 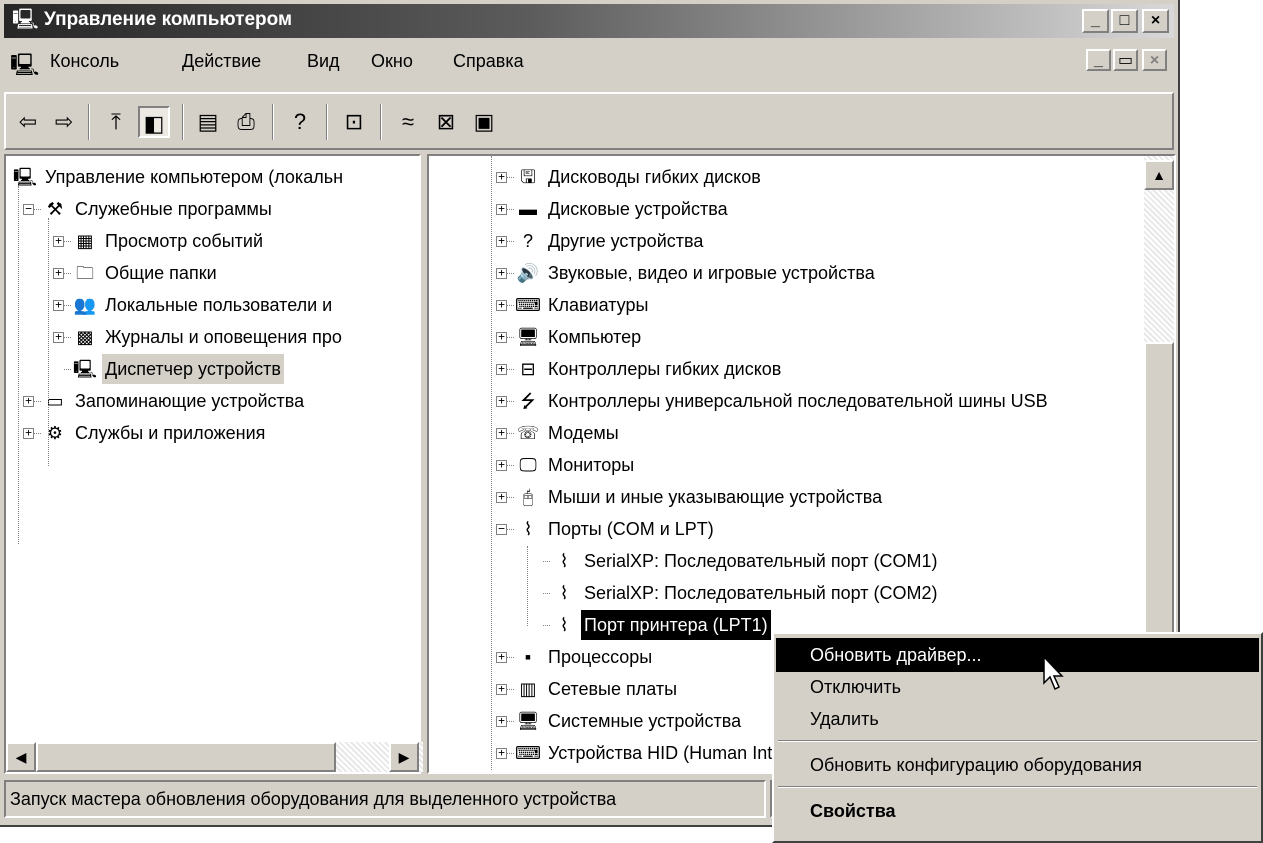 What do you see at coordinates (21, 757) in the screenshot?
I see `scroll-left-button: ◀` at bounding box center [21, 757].